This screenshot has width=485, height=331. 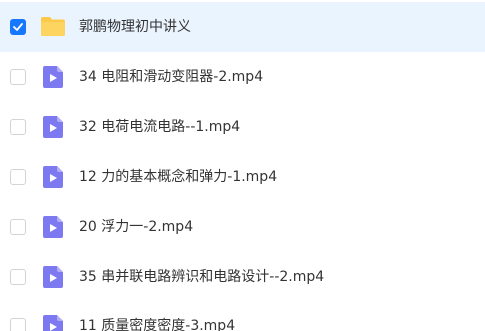 What do you see at coordinates (201, 277) in the screenshot?
I see `file-name: 35 串并联电路辨识和电路设计--2.mp4` at bounding box center [201, 277].